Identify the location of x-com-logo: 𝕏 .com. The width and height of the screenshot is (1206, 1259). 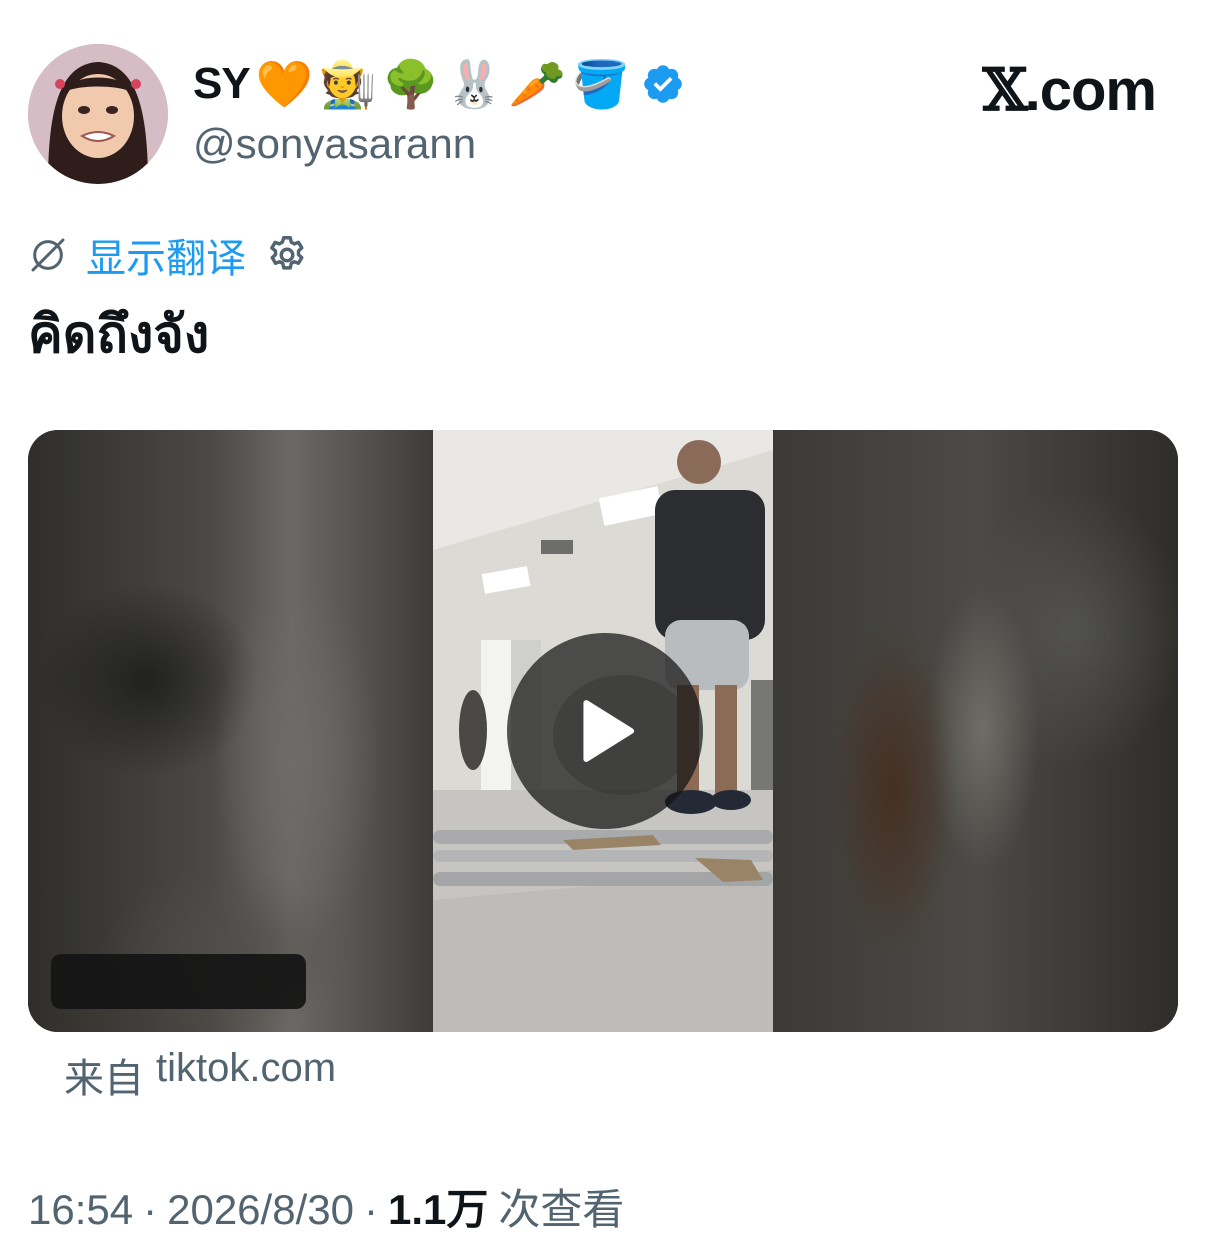
(1069, 90).